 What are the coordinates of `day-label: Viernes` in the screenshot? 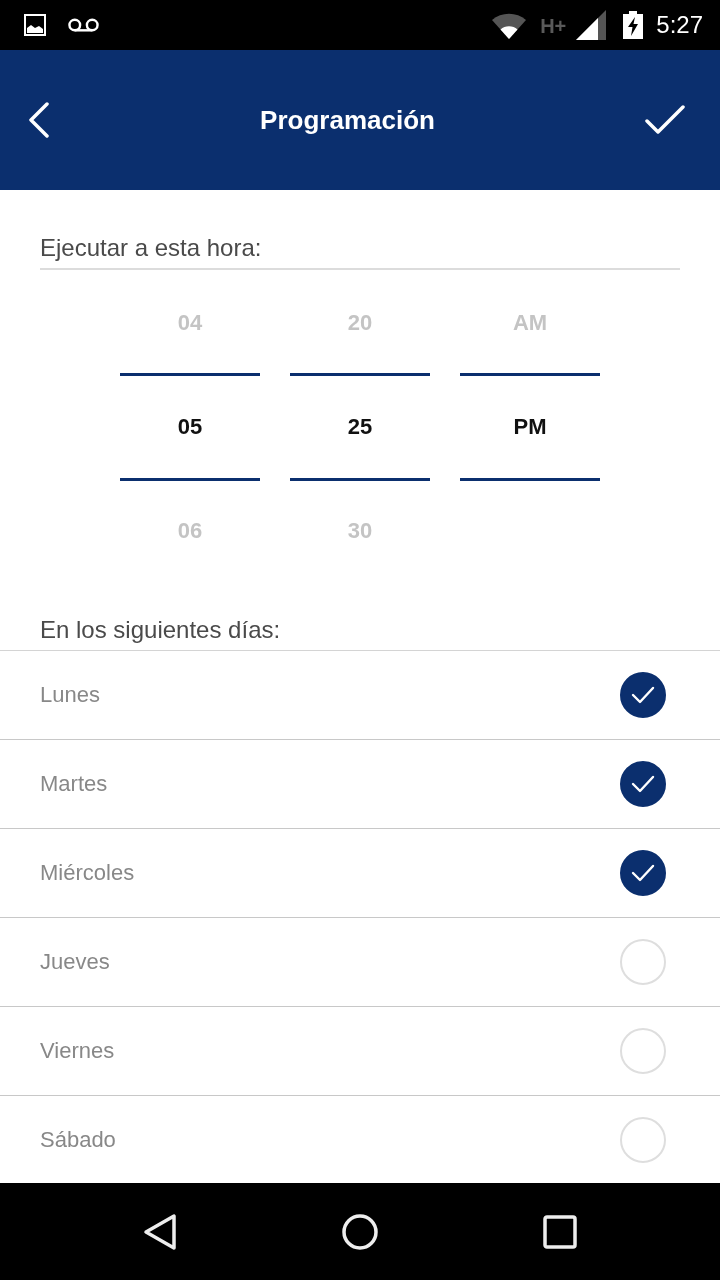 It's located at (77, 1051).